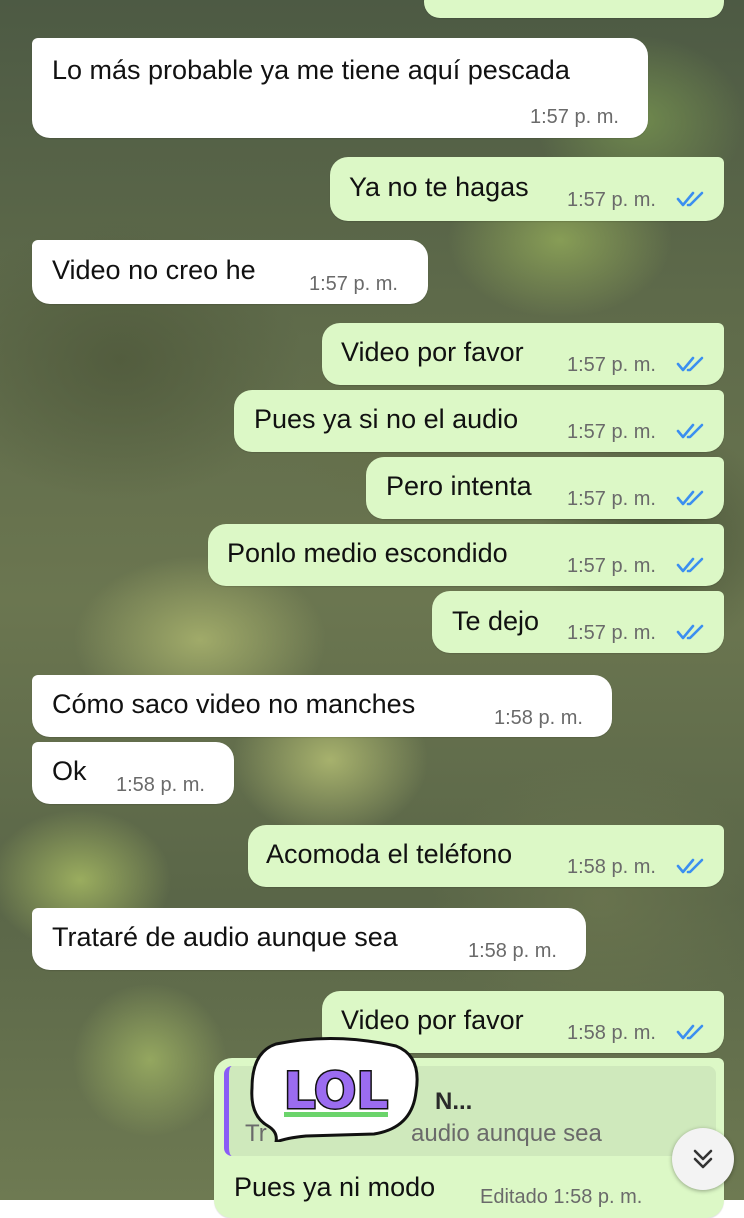 The image size is (744, 1218). What do you see at coordinates (335, 1187) in the screenshot?
I see `message-text: Pues ya ni modo` at bounding box center [335, 1187].